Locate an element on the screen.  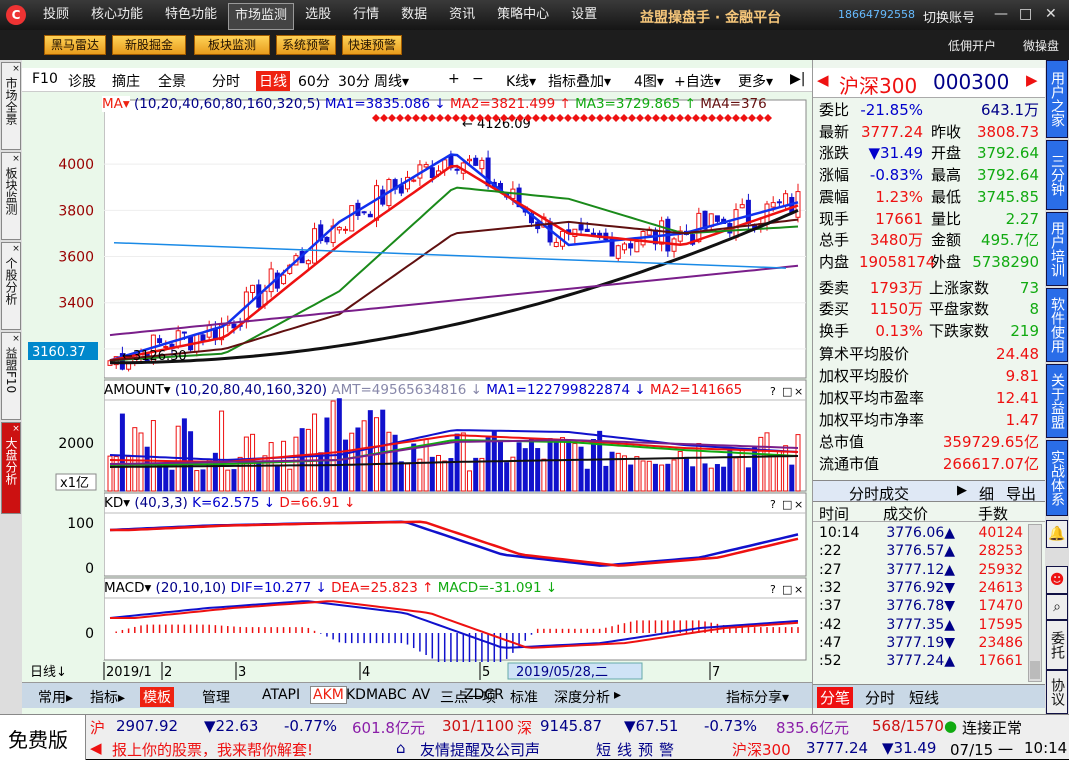
amount-indicator-selector: AMOUNT▾ is located at coordinates (137, 390).